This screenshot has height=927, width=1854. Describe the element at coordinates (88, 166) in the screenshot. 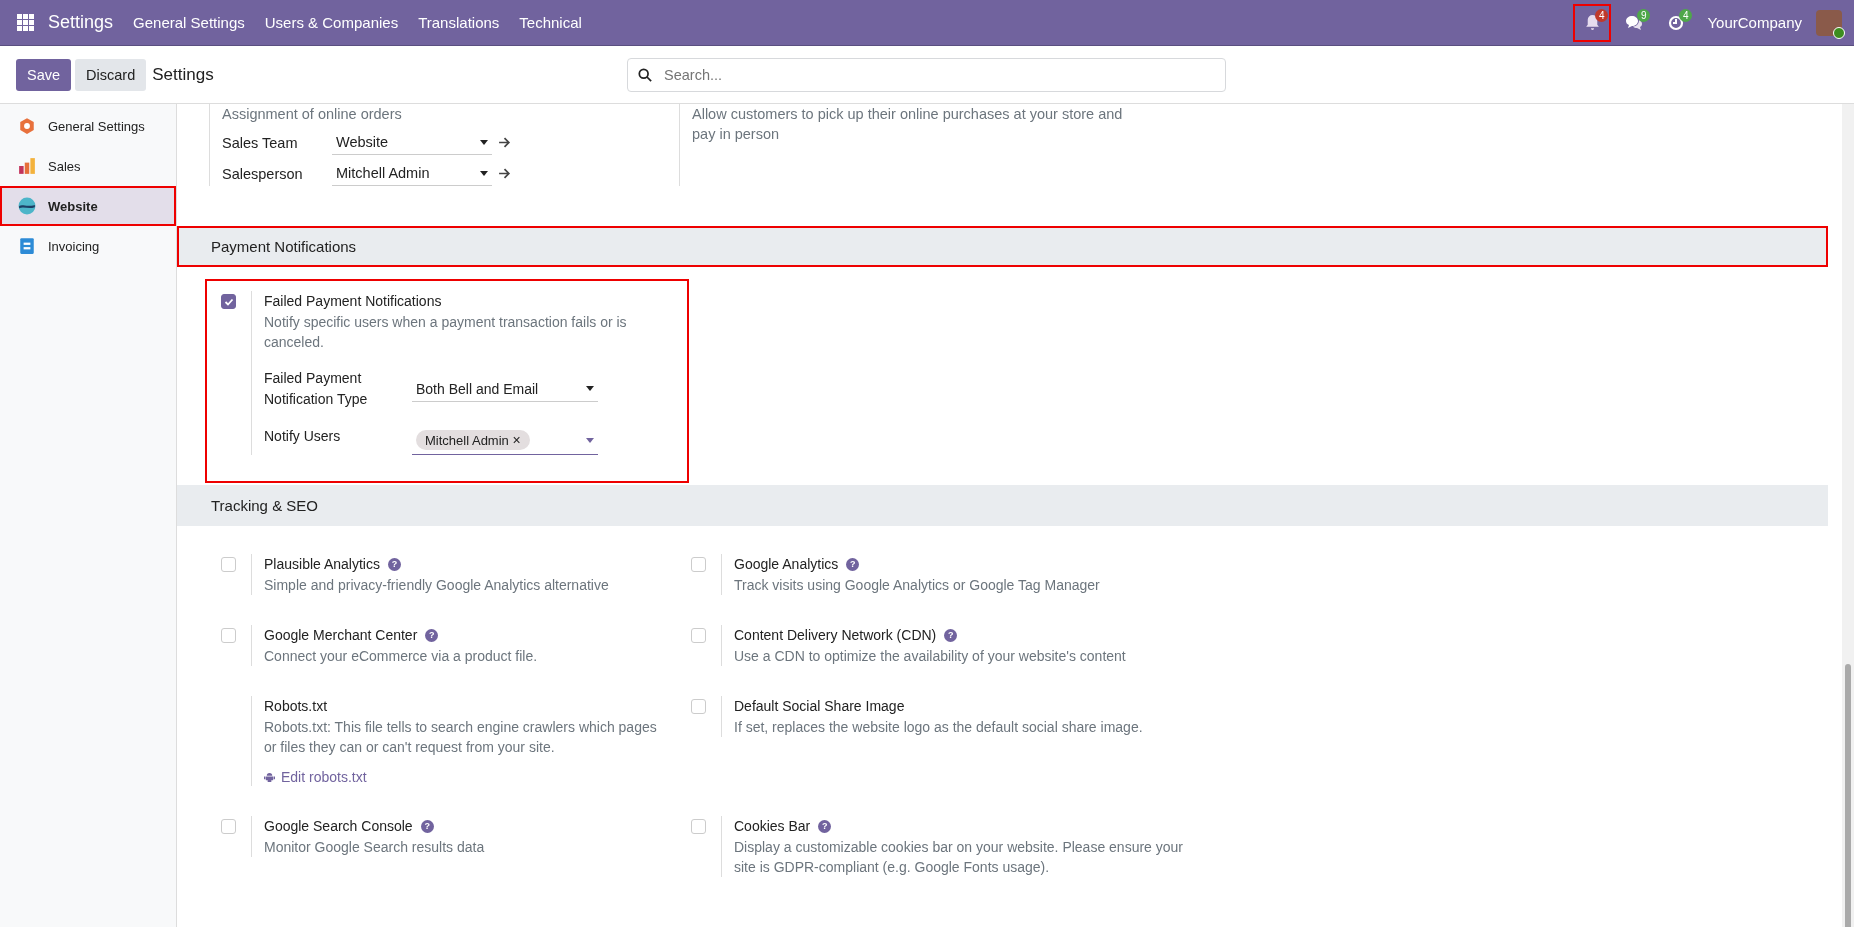

I see `sidebar-item: Sales` at that location.